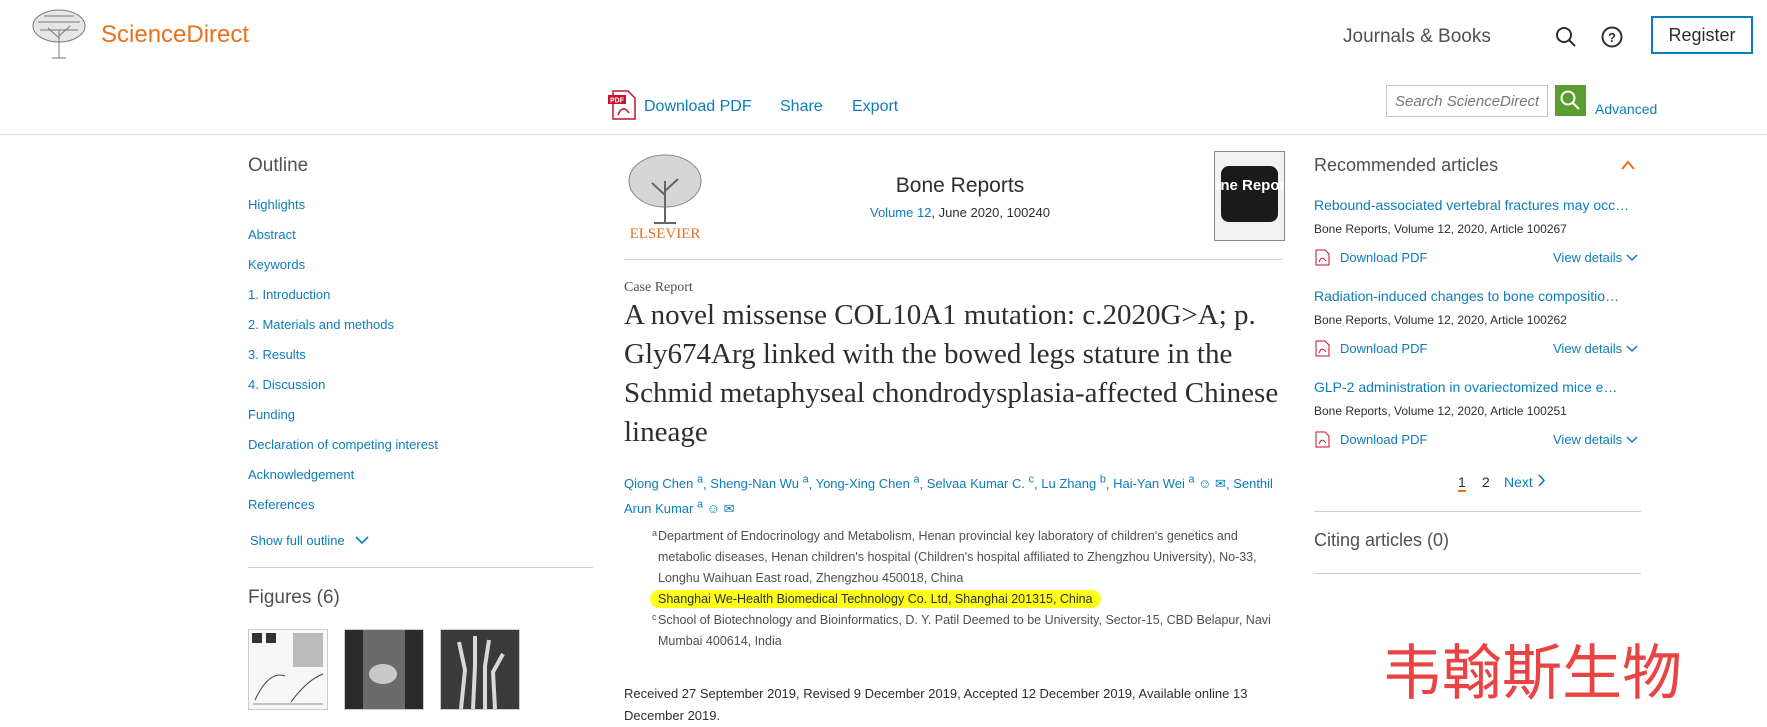  Describe the element at coordinates (1169, 483) in the screenshot. I see `author-link: Hai-Yan Wei a ☺ ✉` at that location.